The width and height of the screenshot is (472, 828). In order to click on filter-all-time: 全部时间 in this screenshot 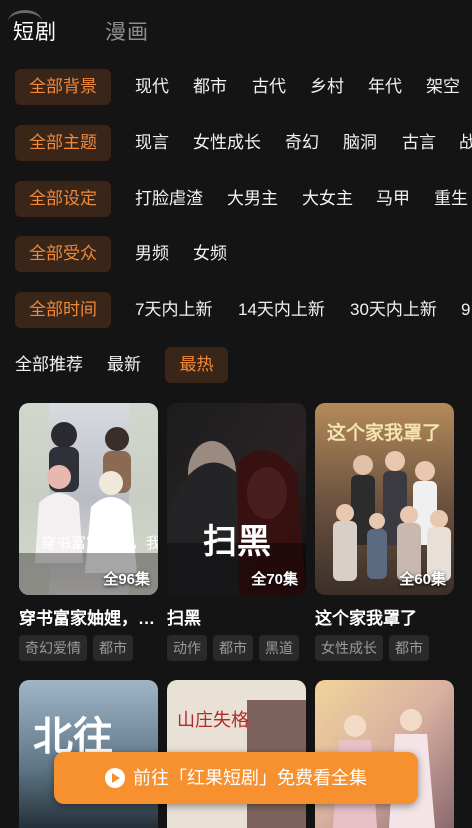, I will do `click(63, 310)`.